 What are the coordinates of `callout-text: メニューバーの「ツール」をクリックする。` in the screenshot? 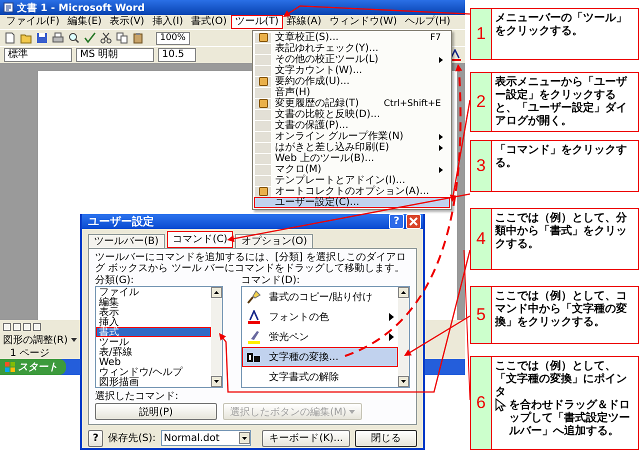 It's located at (561, 24).